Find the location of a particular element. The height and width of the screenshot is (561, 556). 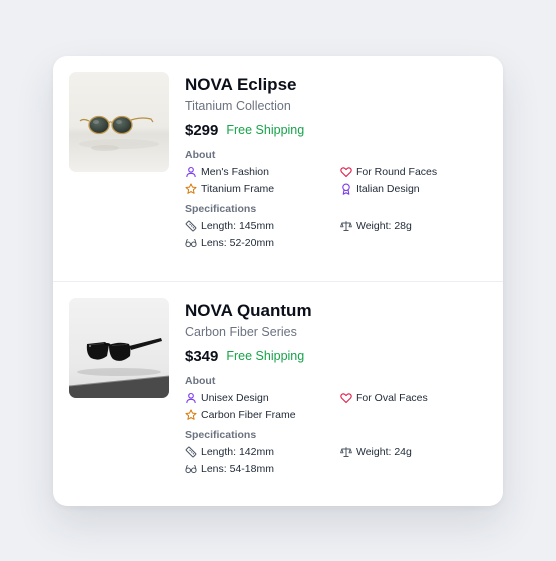

wayfarer-sunglasses-image is located at coordinates (119, 348).